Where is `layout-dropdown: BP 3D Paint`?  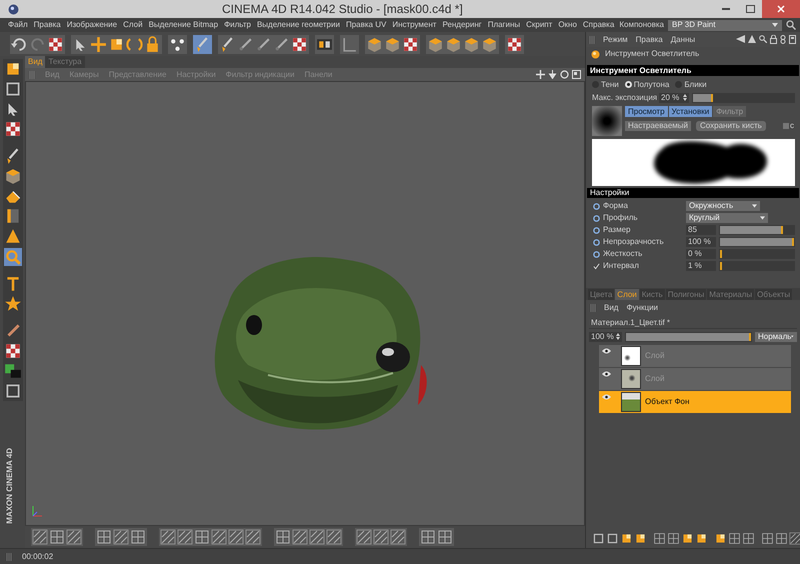 layout-dropdown: BP 3D Paint is located at coordinates (725, 25).